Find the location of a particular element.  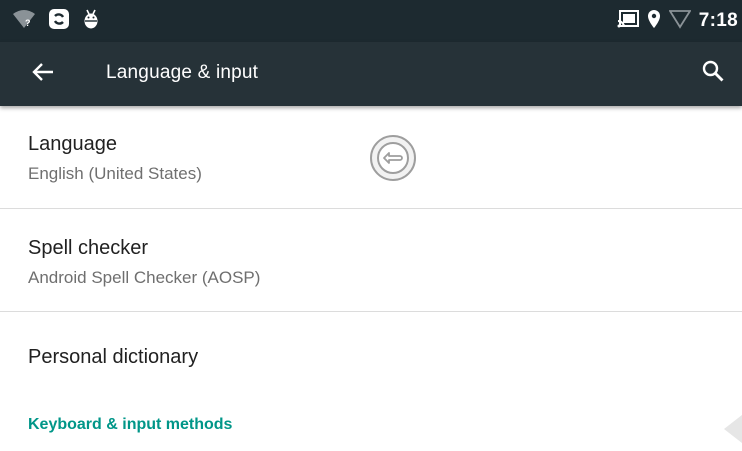

status-clock: 7:18 is located at coordinates (718, 20).